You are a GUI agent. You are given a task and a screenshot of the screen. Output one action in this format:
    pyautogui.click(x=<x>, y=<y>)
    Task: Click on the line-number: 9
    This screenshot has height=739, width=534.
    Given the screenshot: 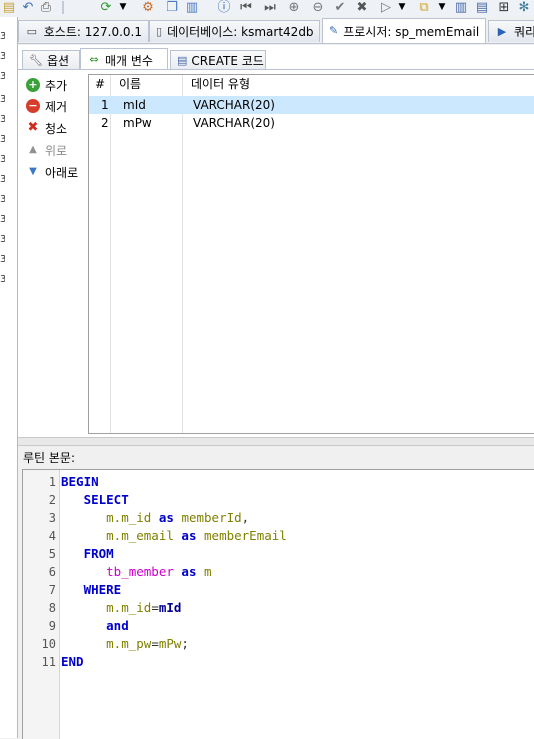 What is the action you would take?
    pyautogui.click(x=52, y=626)
    